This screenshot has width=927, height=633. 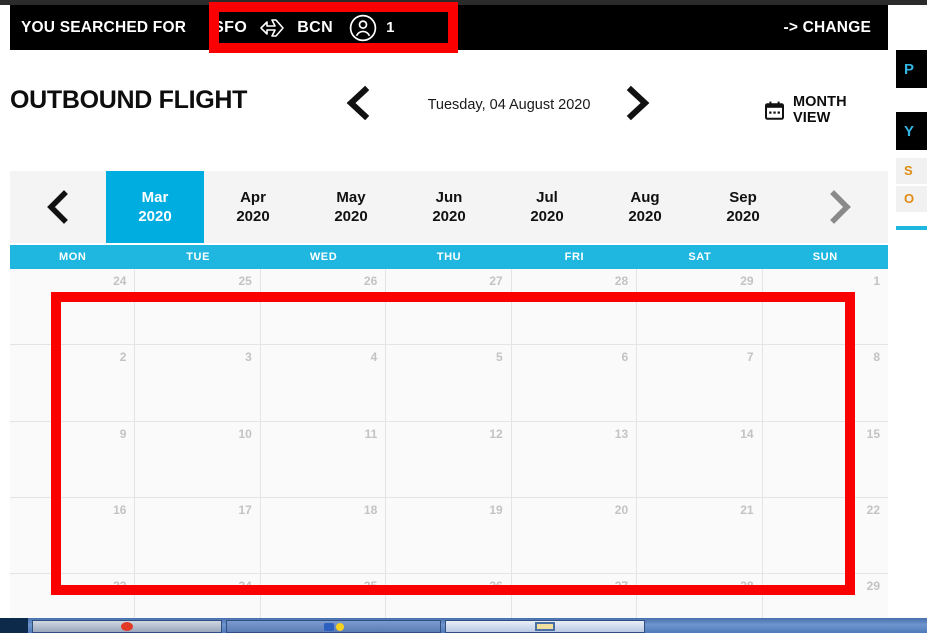 I want to click on origin-code: SFO, so click(x=230, y=27).